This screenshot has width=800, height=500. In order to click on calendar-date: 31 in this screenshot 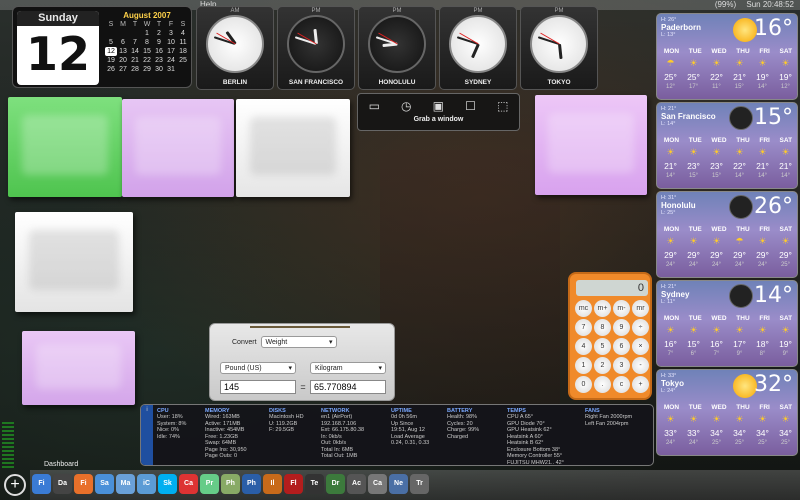, I will do `click(171, 69)`.